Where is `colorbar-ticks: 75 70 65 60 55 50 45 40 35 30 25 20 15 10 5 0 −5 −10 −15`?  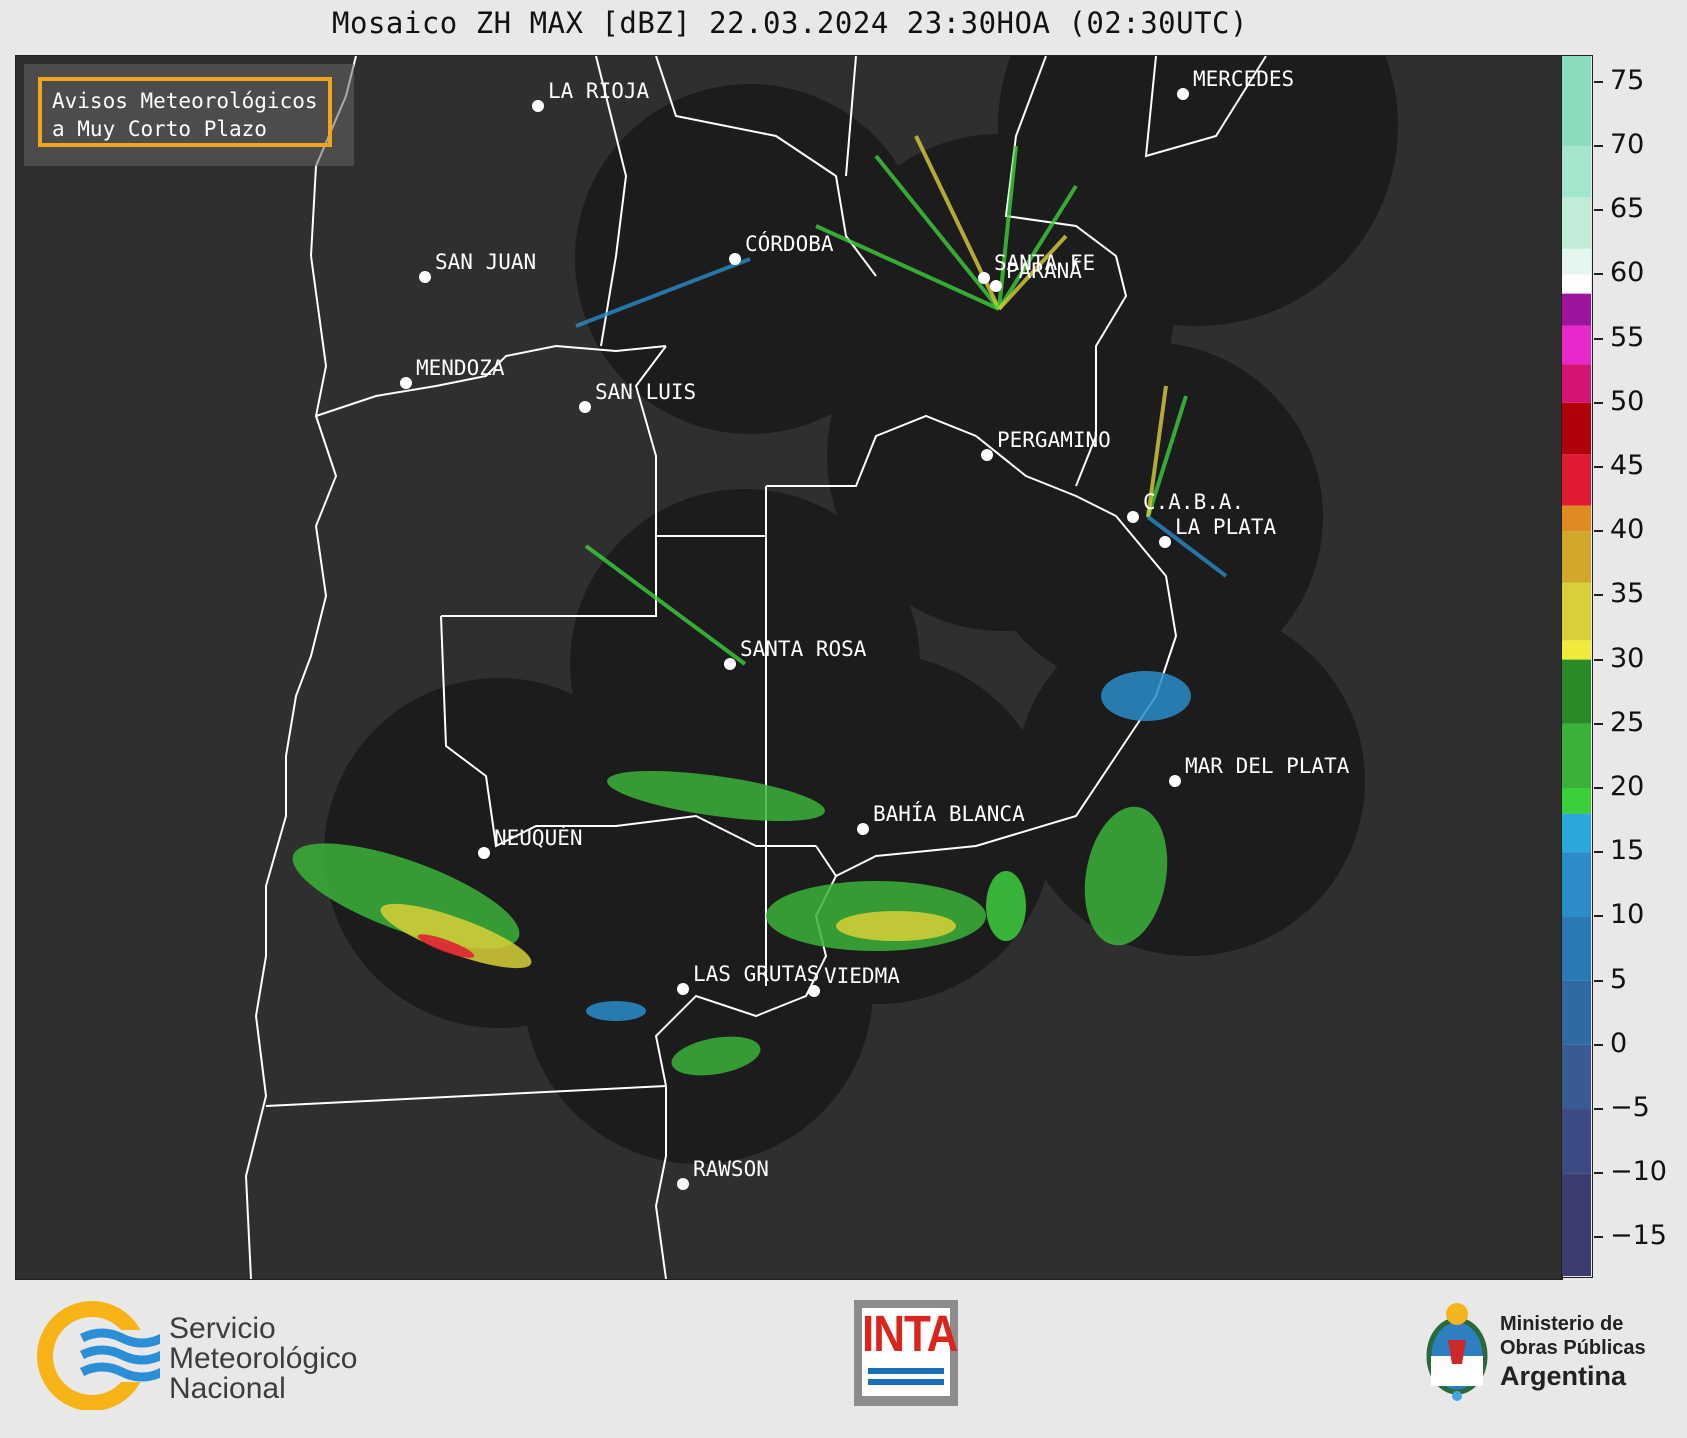 colorbar-ticks: 75 70 65 60 55 50 45 40 35 30 25 20 15 10 5 0 −5 −10 −15 is located at coordinates (1640, 666).